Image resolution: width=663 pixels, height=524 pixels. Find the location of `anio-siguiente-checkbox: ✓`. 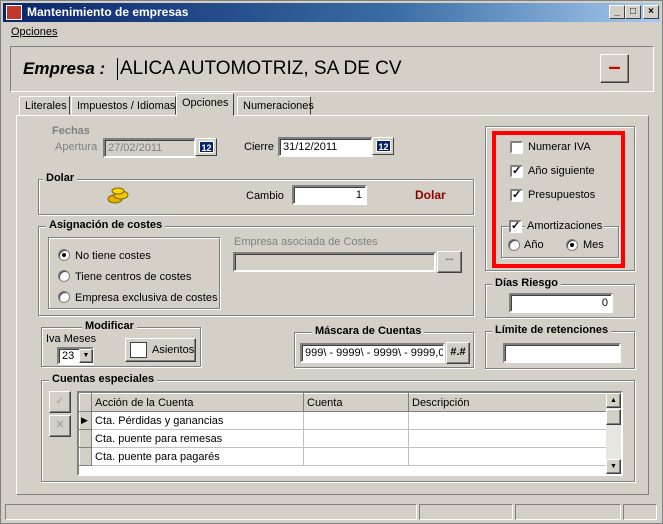

anio-siguiente-checkbox: ✓ is located at coordinates (516, 171).